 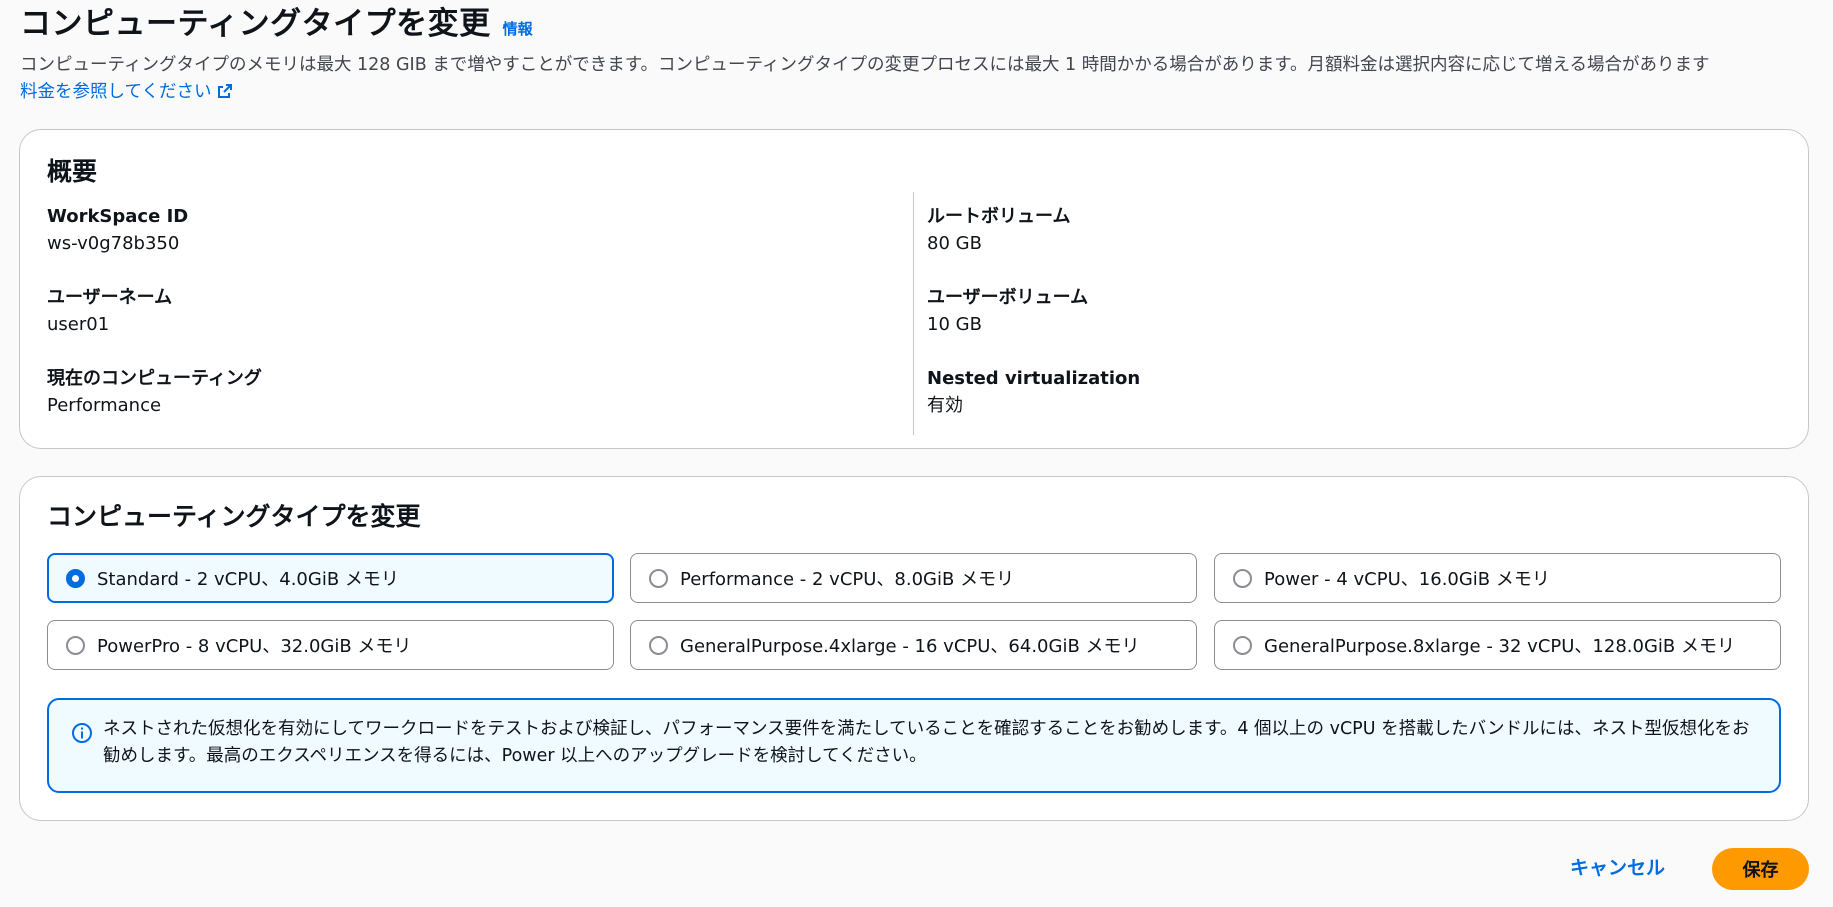 I want to click on root-volume-label: ルートボリューム, so click(x=999, y=216).